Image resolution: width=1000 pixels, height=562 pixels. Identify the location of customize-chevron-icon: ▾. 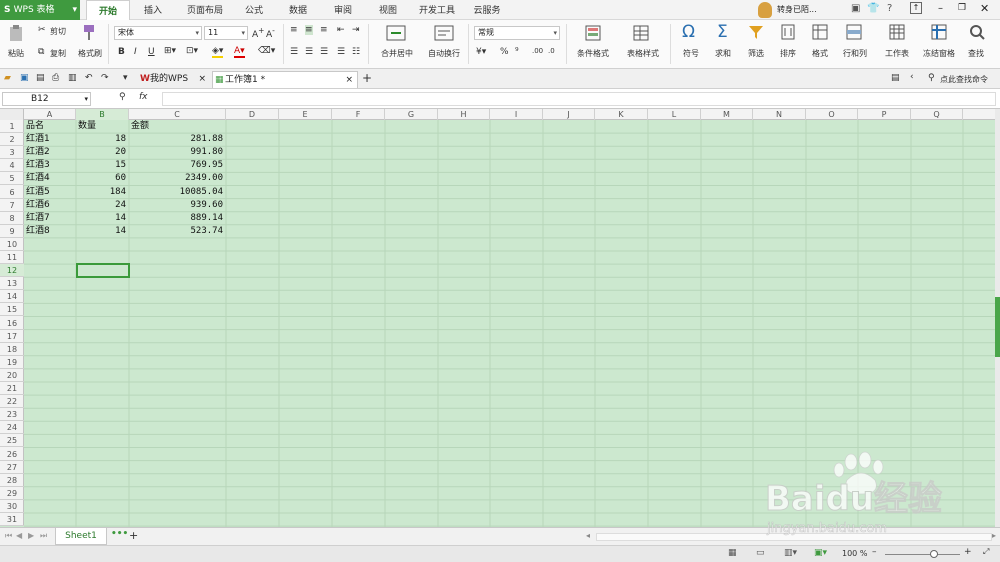
(125, 78).